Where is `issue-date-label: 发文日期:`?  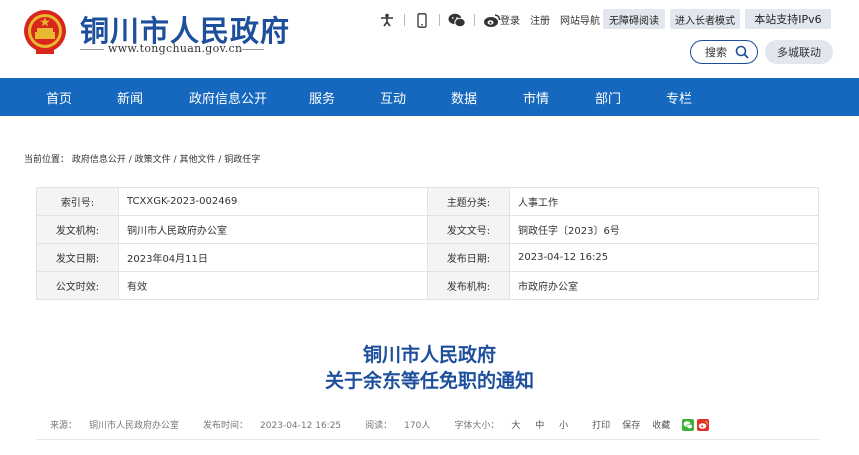 issue-date-label: 发文日期: is located at coordinates (77, 257).